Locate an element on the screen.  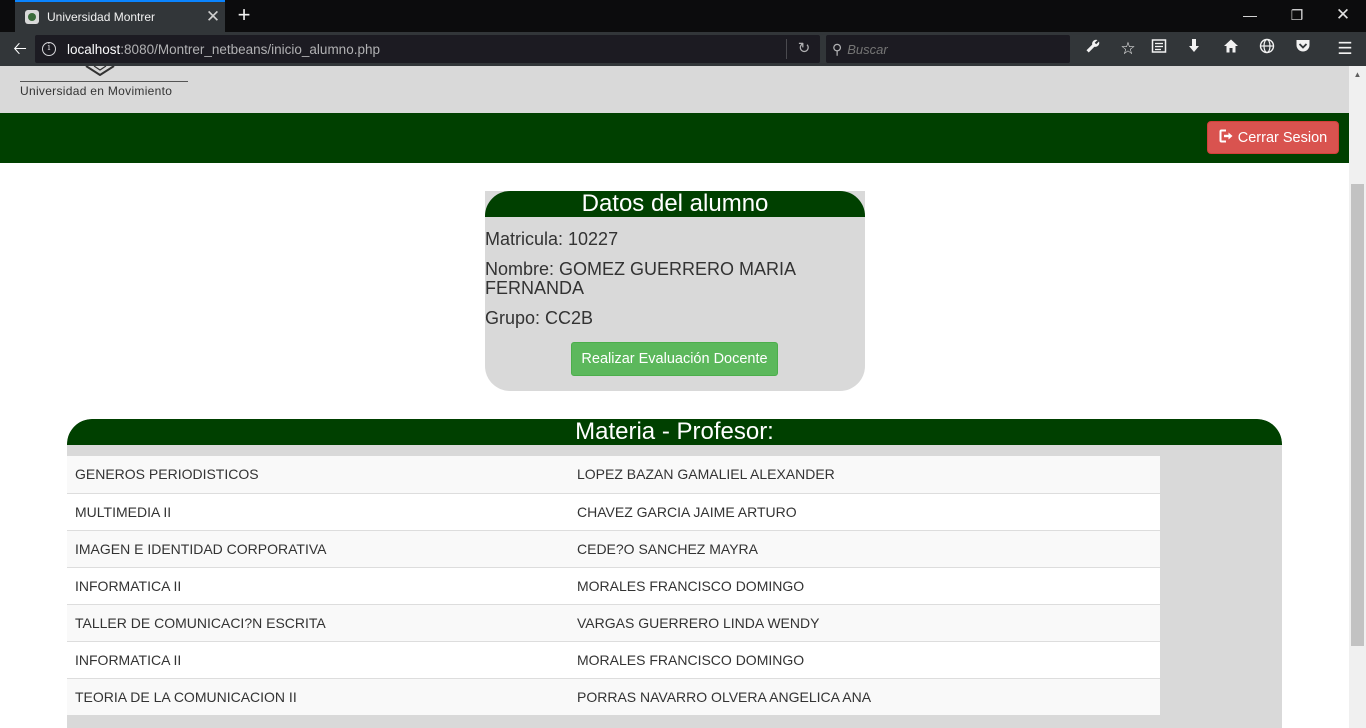
site-header: Universidad en Movimiento is located at coordinates (674, 89).